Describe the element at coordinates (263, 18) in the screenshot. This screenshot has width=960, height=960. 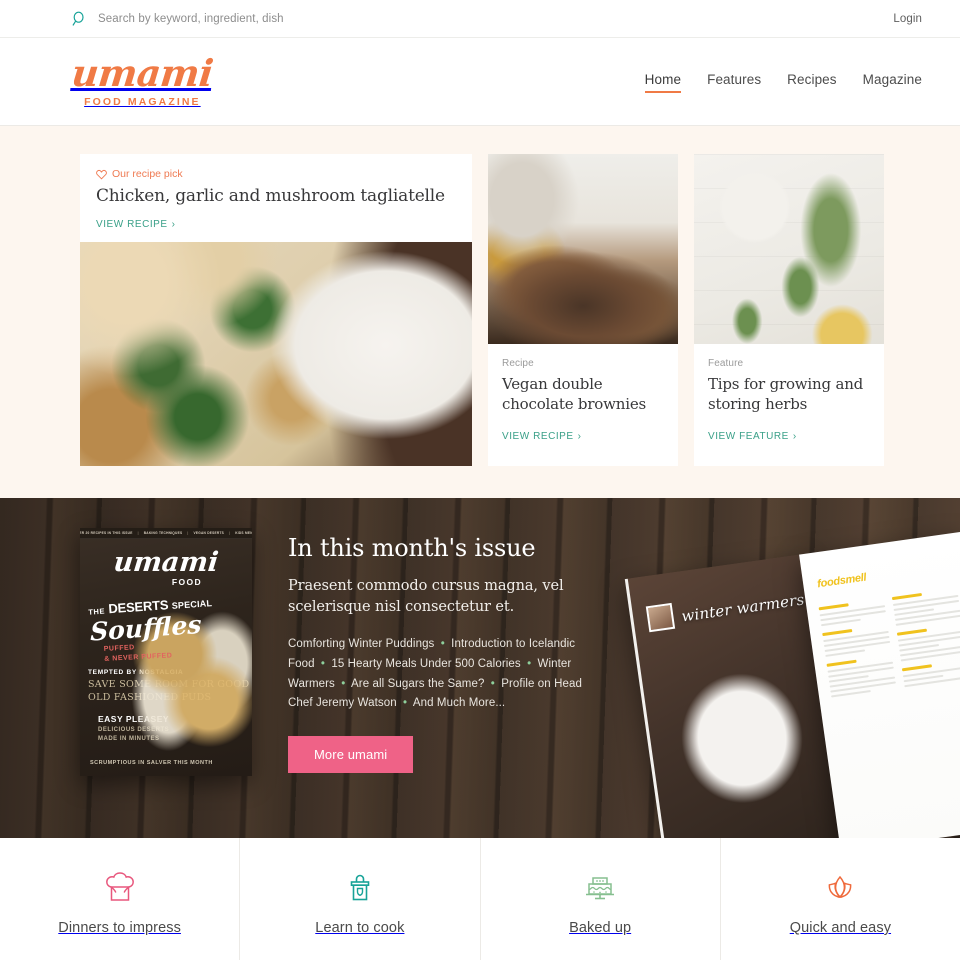
I see `search-input` at that location.